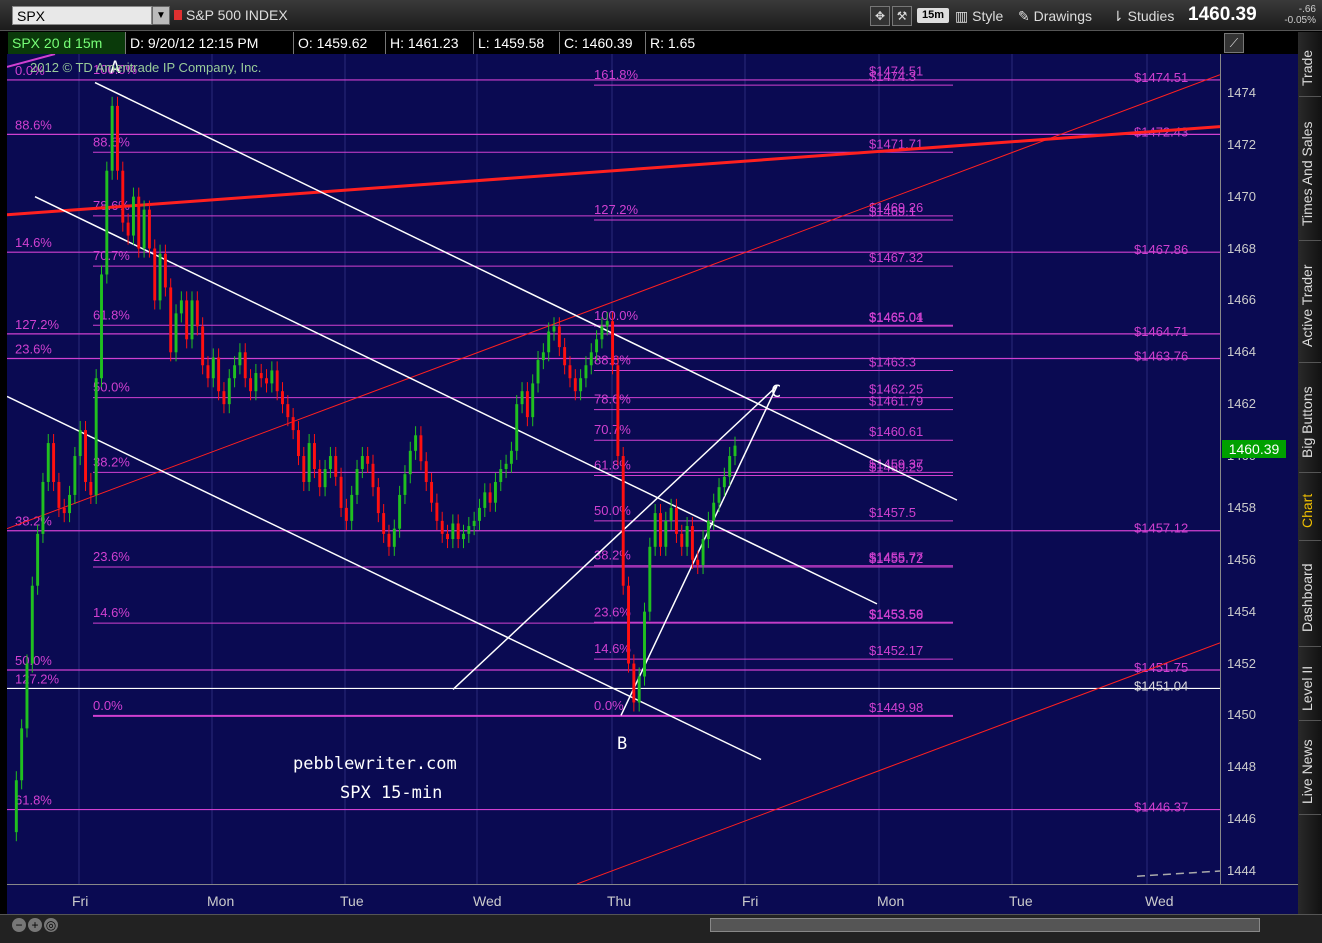  I want to click on tab-big-buttons: Big Buttons, so click(1310, 422).